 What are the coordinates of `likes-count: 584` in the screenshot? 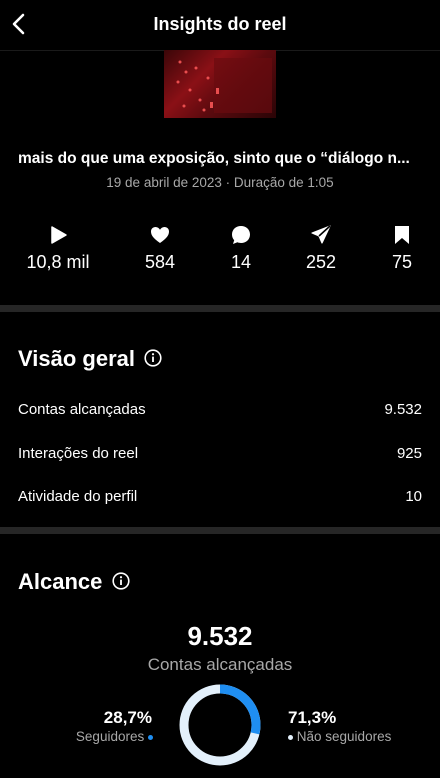 It's located at (160, 262).